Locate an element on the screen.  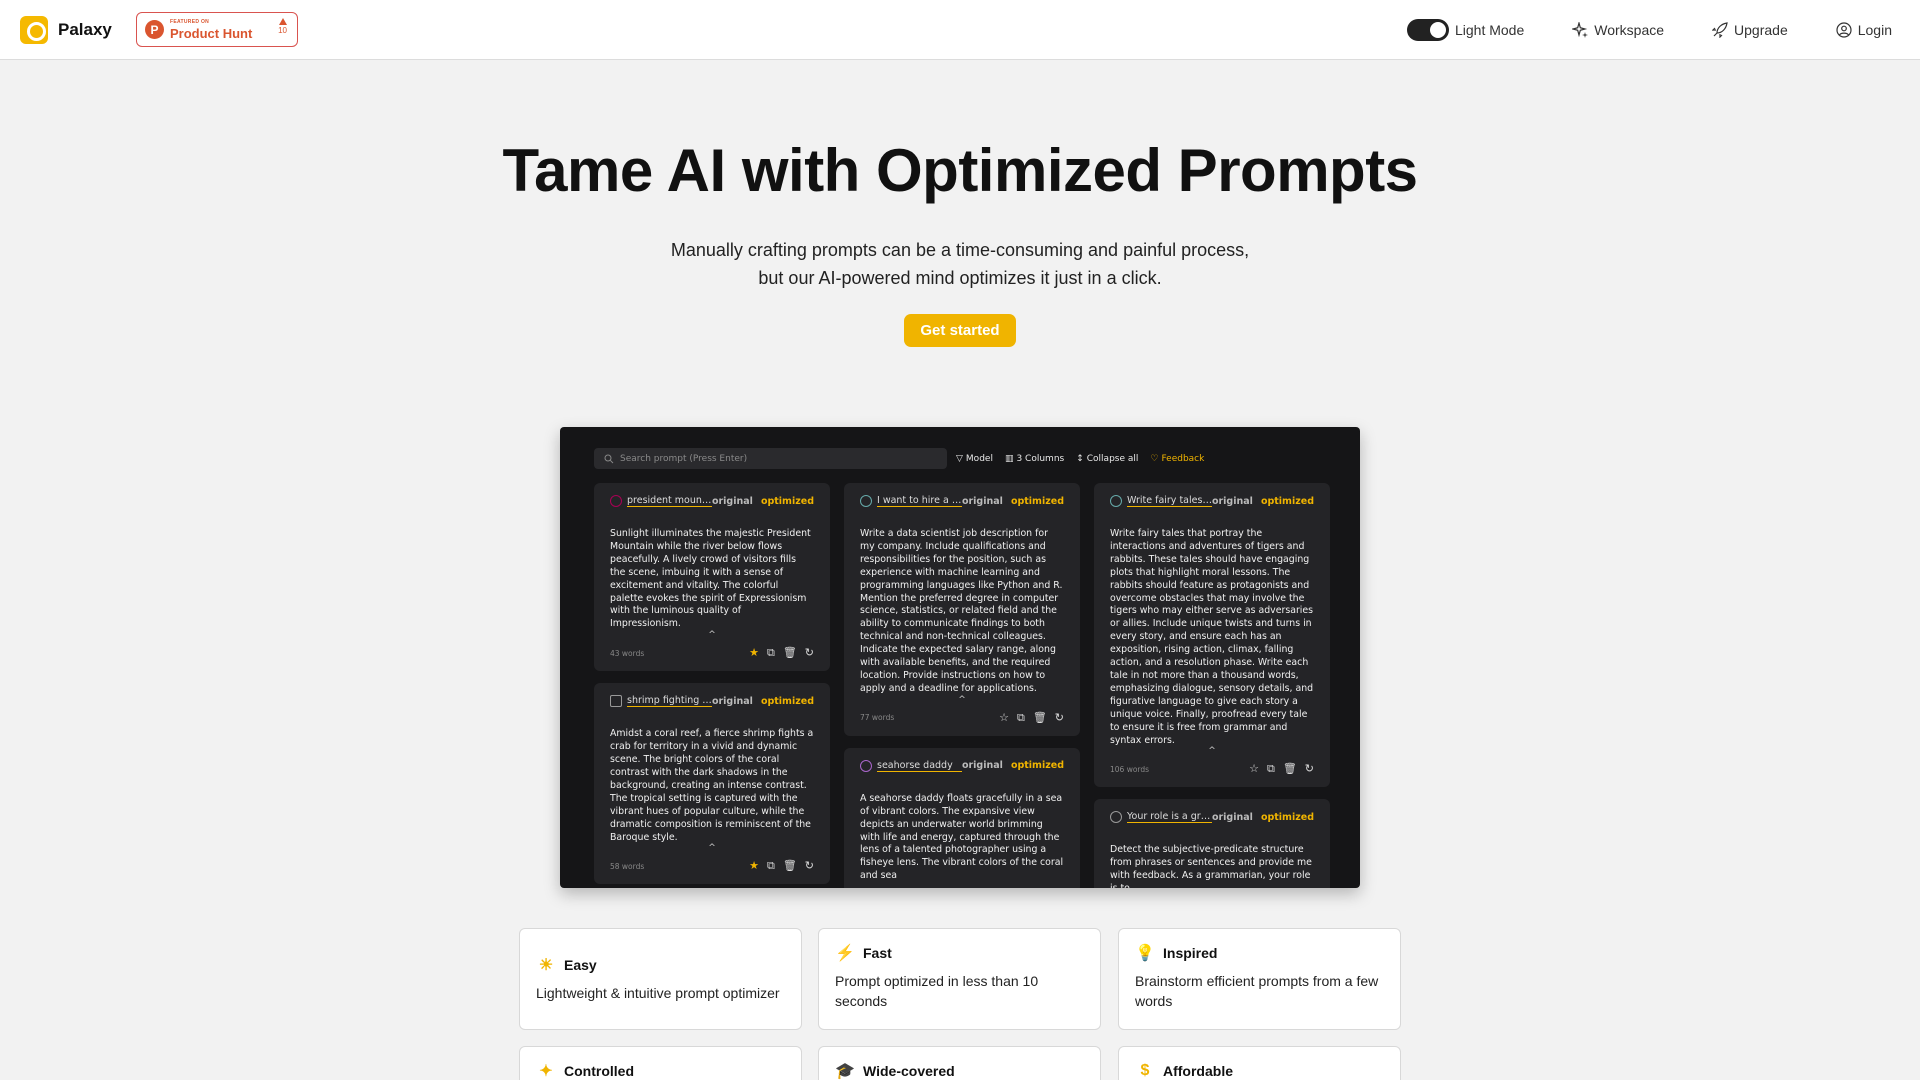
preview-search-placeholder: Search prompt (Press Enter) is located at coordinates (684, 458).